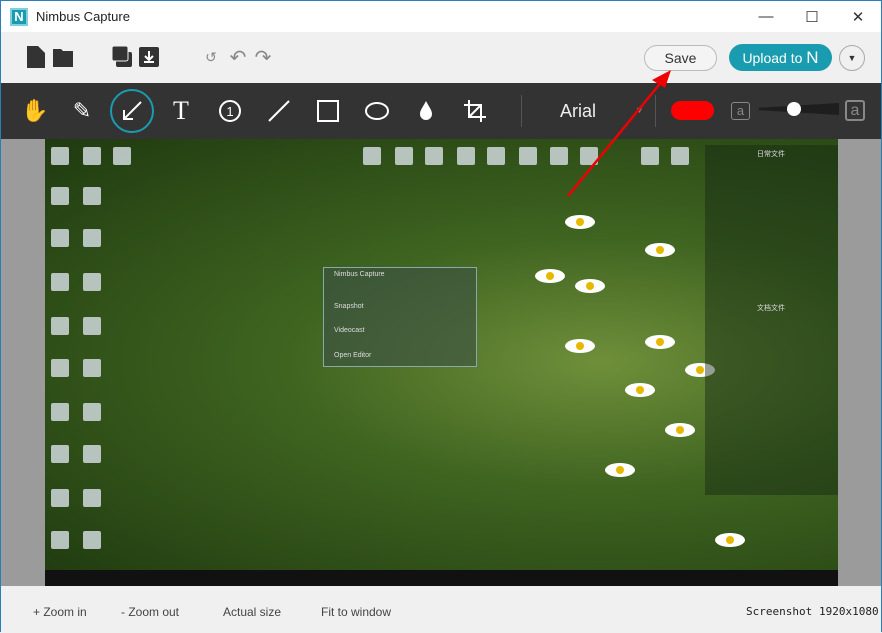 This screenshot has height=633, width=882. What do you see at coordinates (356, 612) in the screenshot?
I see `fit-to-window-button: Fit to window` at bounding box center [356, 612].